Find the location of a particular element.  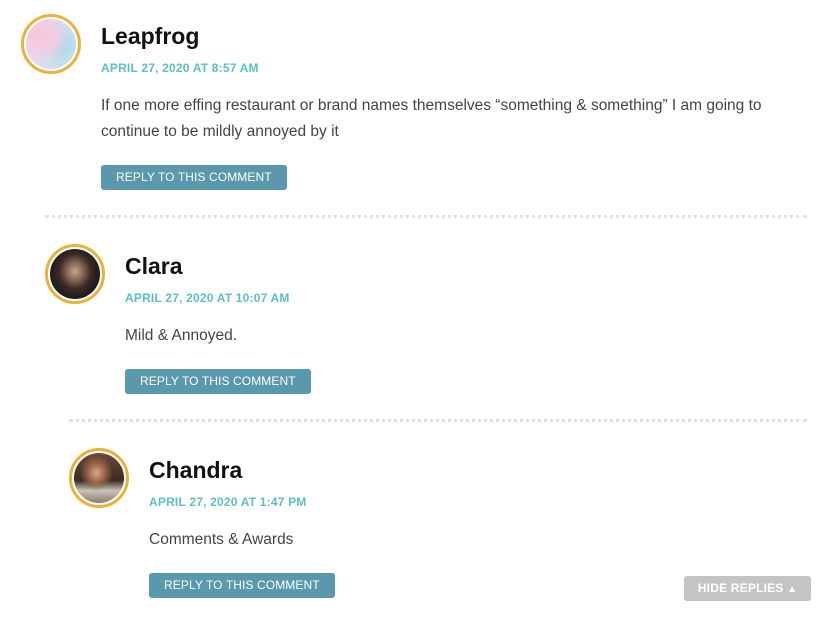

comment-author: Leapfrog is located at coordinates (150, 36).